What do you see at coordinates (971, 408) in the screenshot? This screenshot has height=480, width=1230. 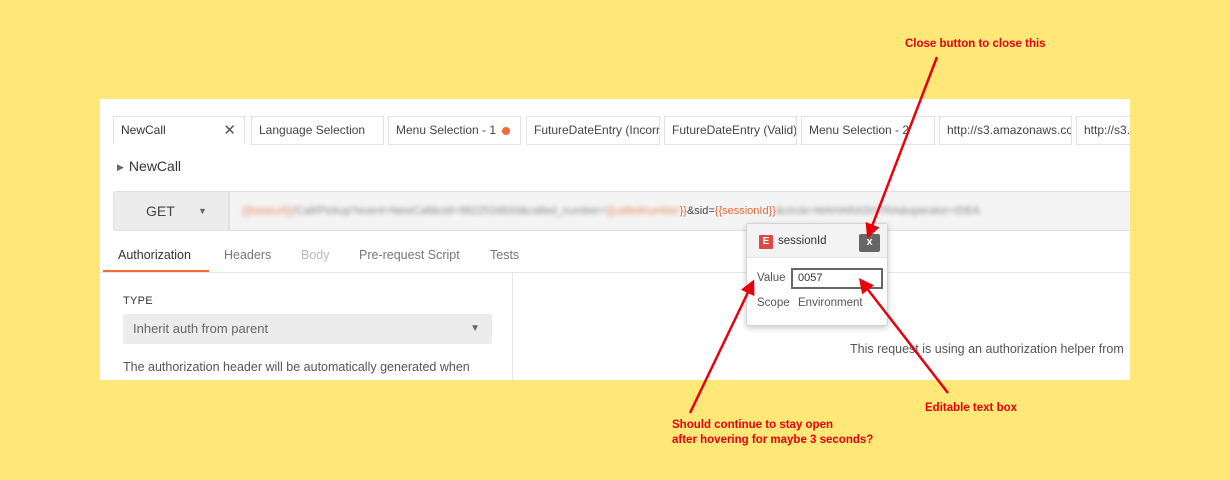 I see `annotation-editable: Editable text box` at bounding box center [971, 408].